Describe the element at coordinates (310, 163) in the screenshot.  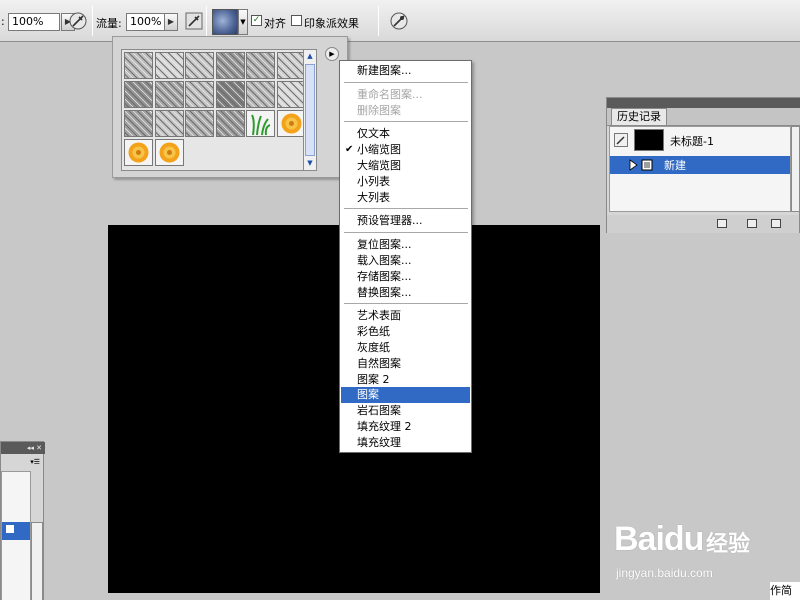
I see `scroll-down-icon: ▼` at that location.